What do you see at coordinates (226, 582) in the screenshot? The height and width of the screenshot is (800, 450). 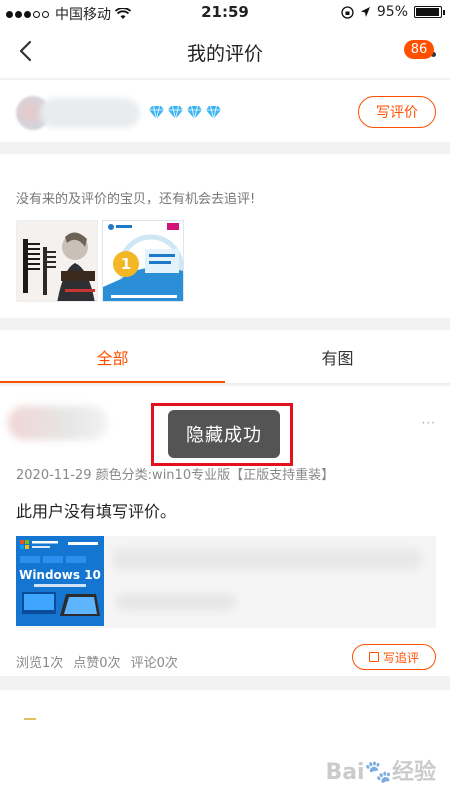 I see `product-link: Windows 10` at bounding box center [226, 582].